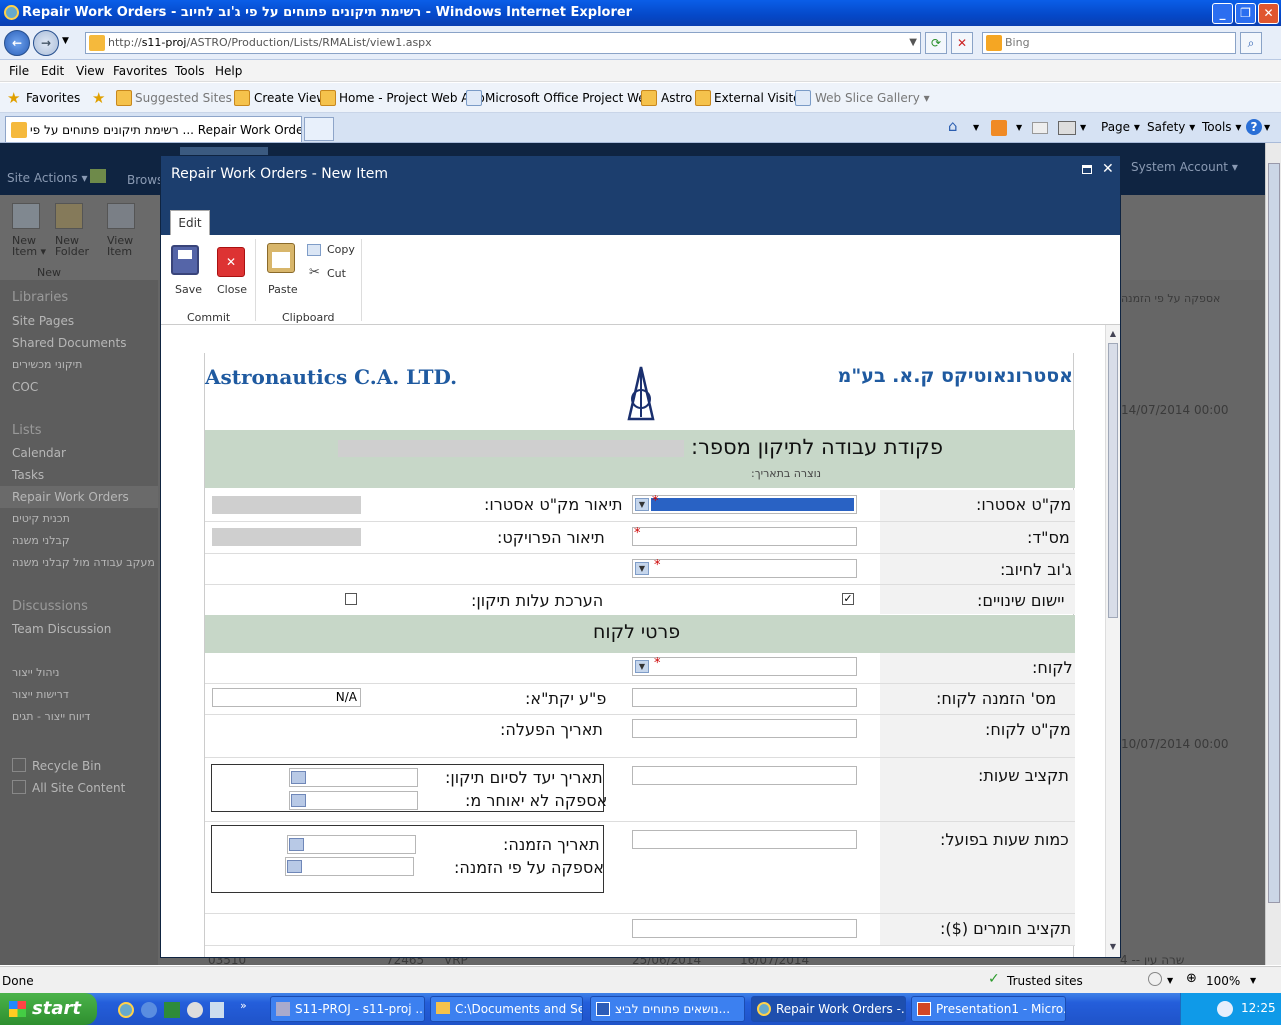 This screenshot has height=1025, width=1281. Describe the element at coordinates (50, 606) in the screenshot. I see `nav-heading-discussions: Discussions` at that location.